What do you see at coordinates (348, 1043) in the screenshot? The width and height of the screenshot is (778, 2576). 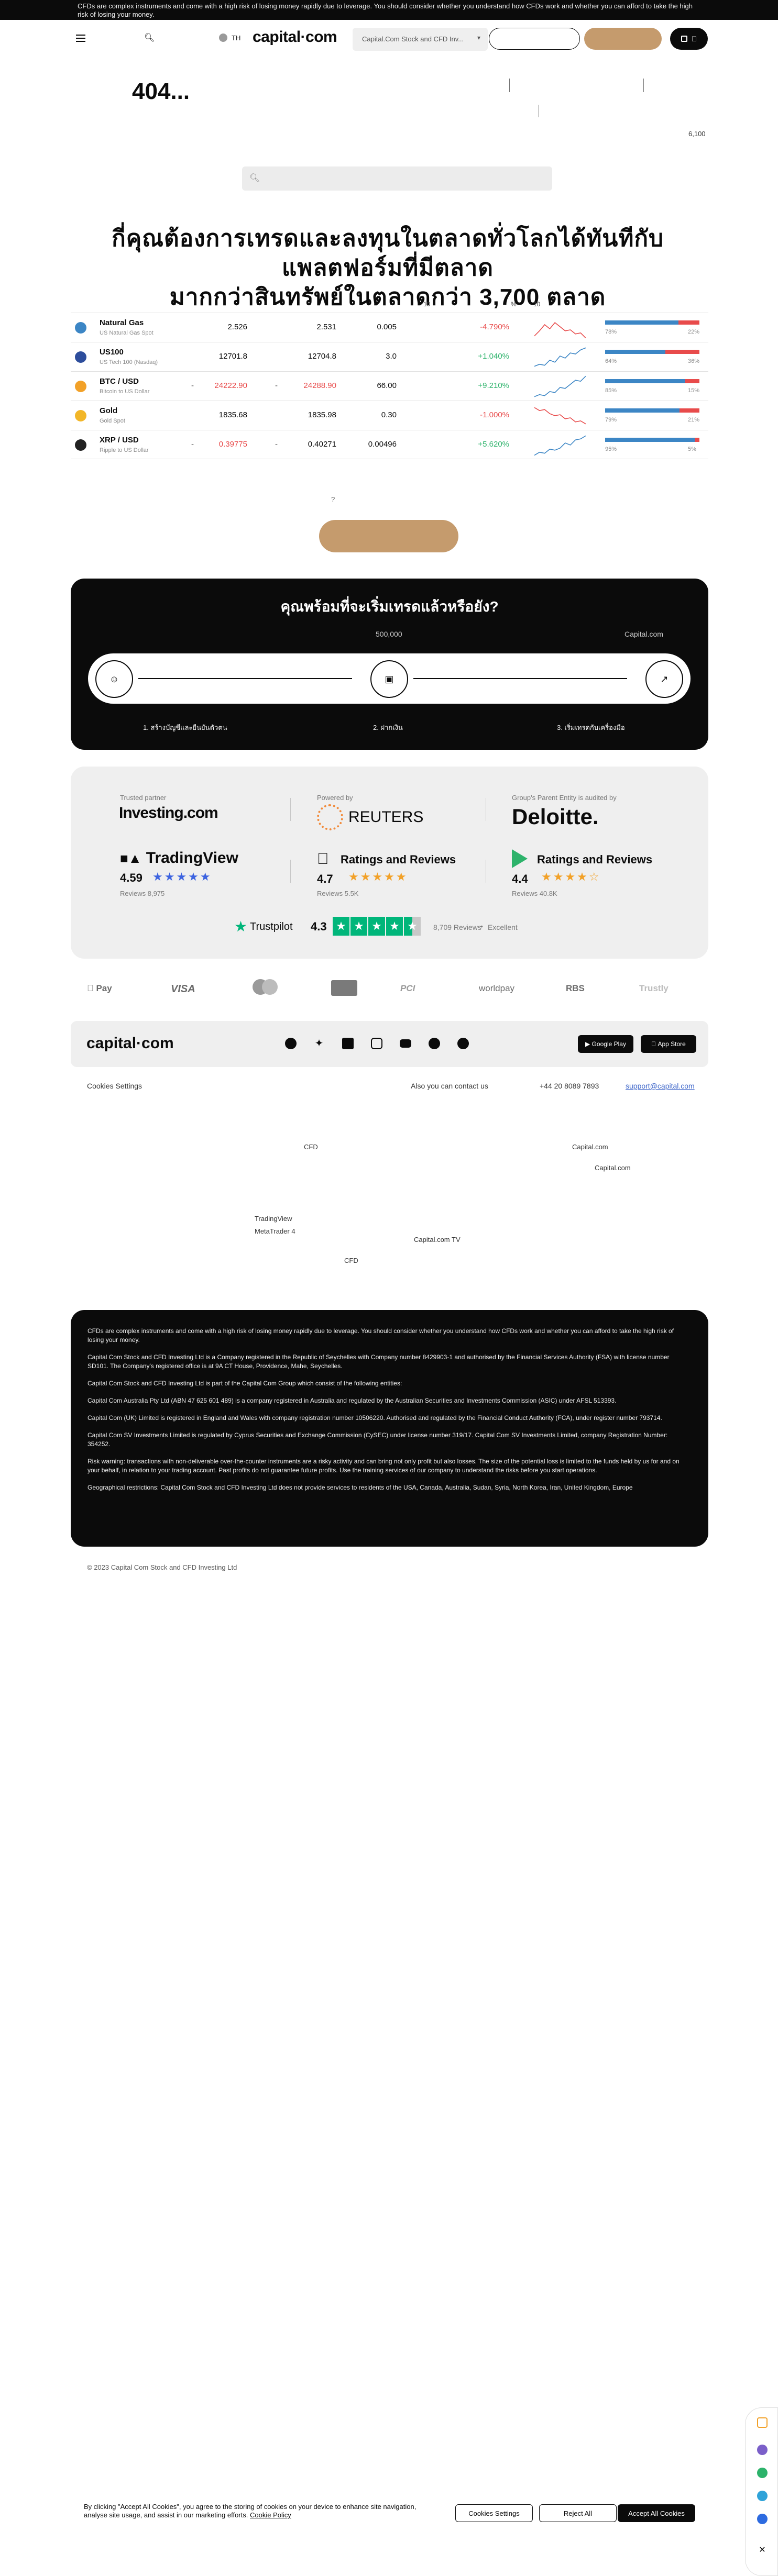 I see `linkedin-icon` at bounding box center [348, 1043].